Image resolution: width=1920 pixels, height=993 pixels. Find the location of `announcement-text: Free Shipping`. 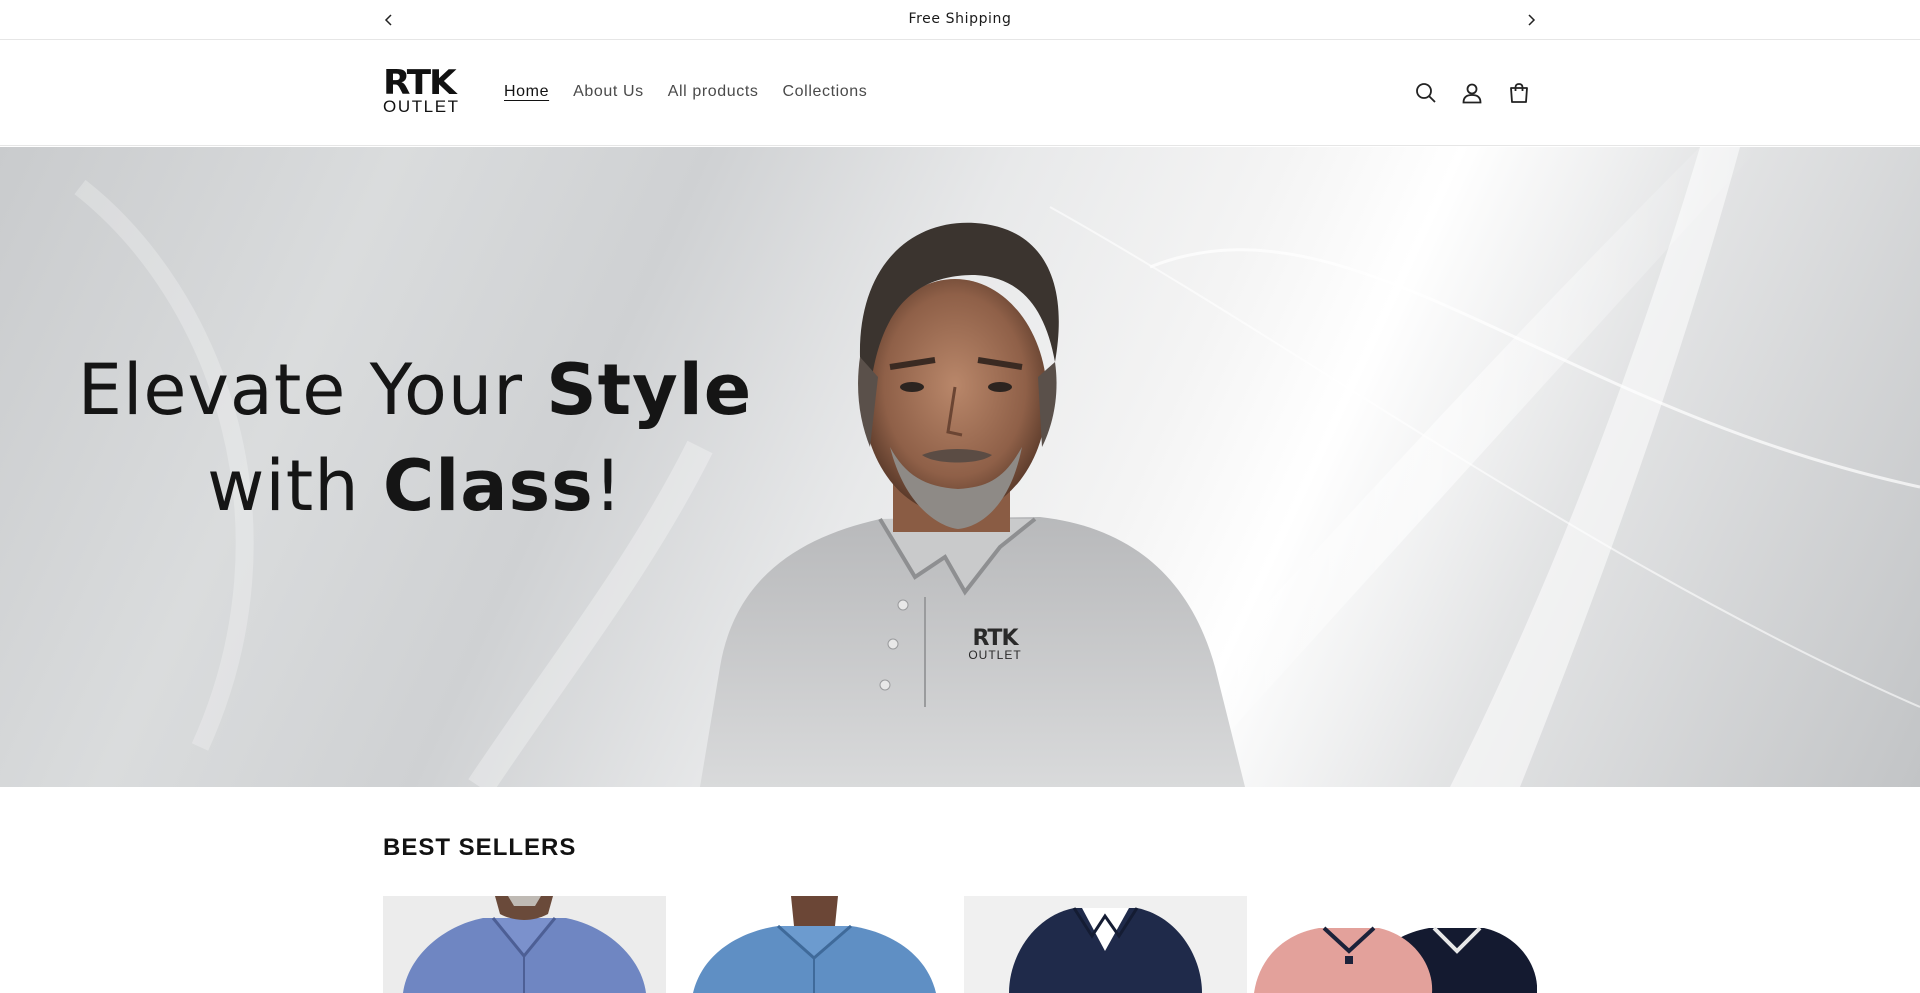

announcement-text: Free Shipping is located at coordinates (960, 19).